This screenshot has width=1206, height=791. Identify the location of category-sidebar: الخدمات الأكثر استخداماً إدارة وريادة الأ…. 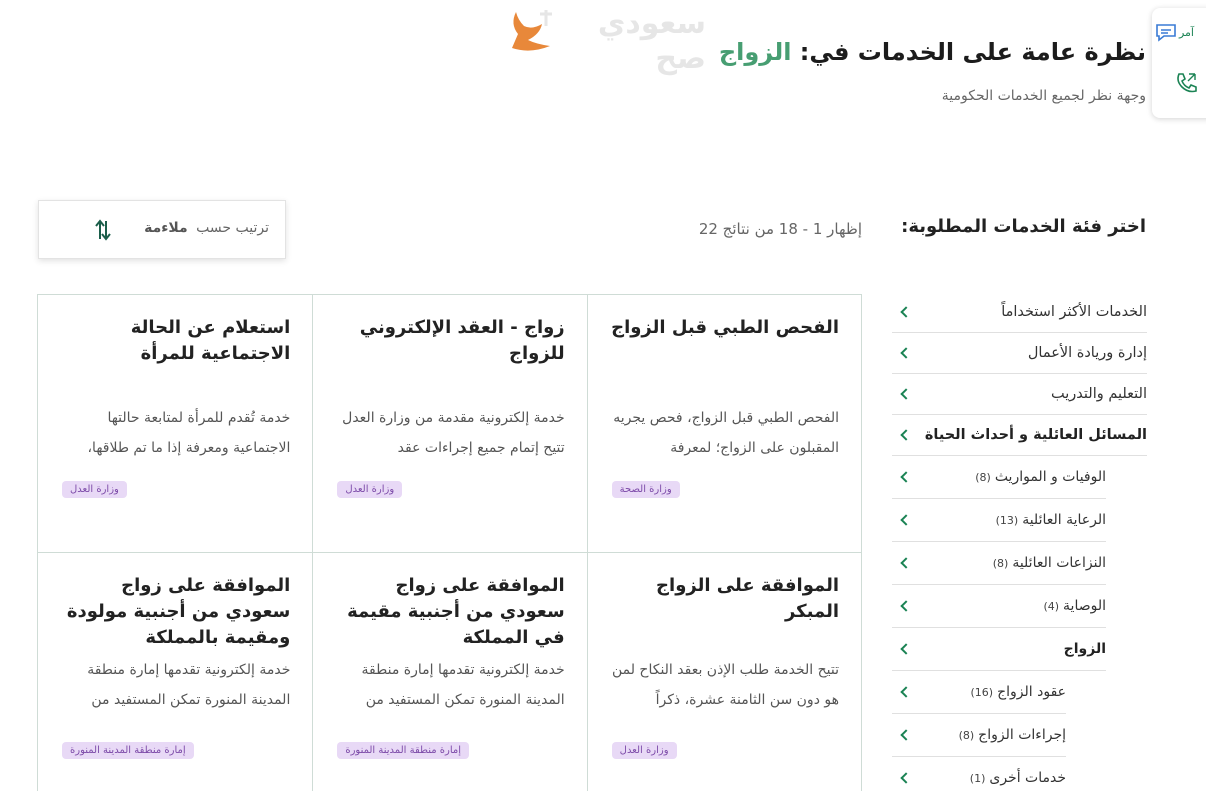
(1019, 541).